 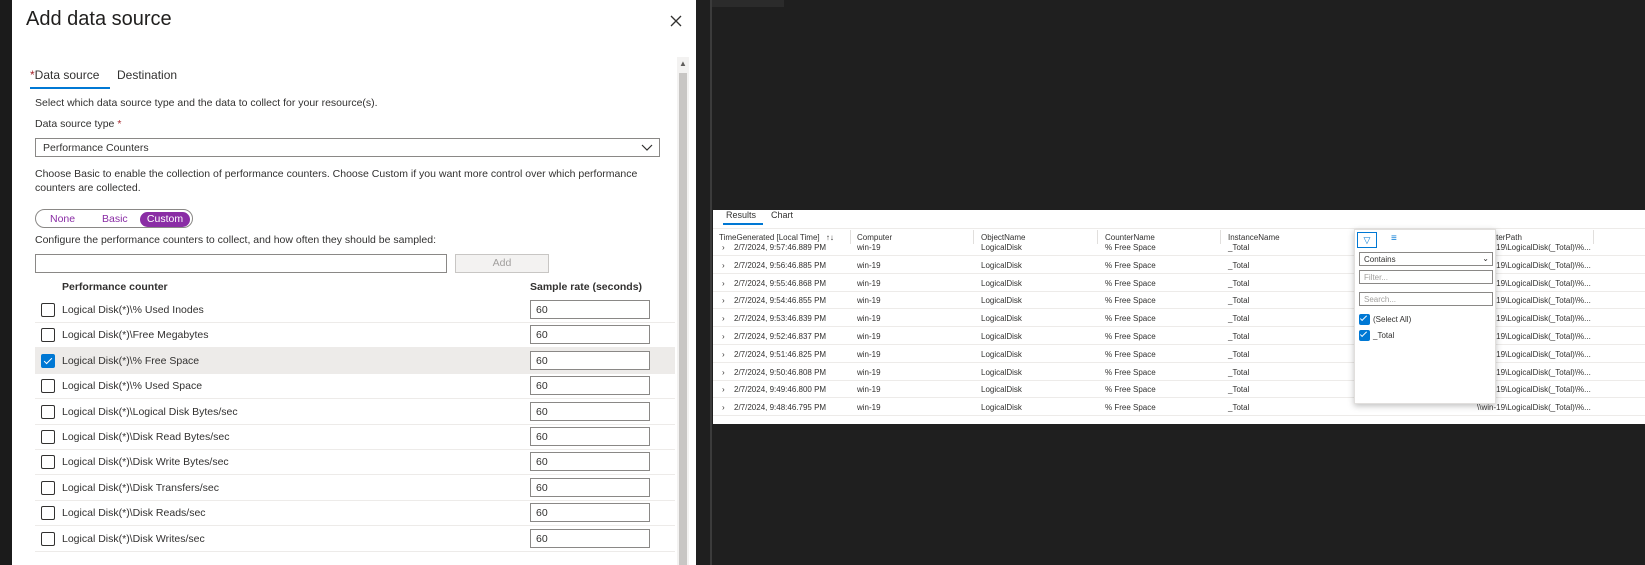 I want to click on counter-row: Logical Disk(*)\Disk Reads/sec 60, so click(x=355, y=513).